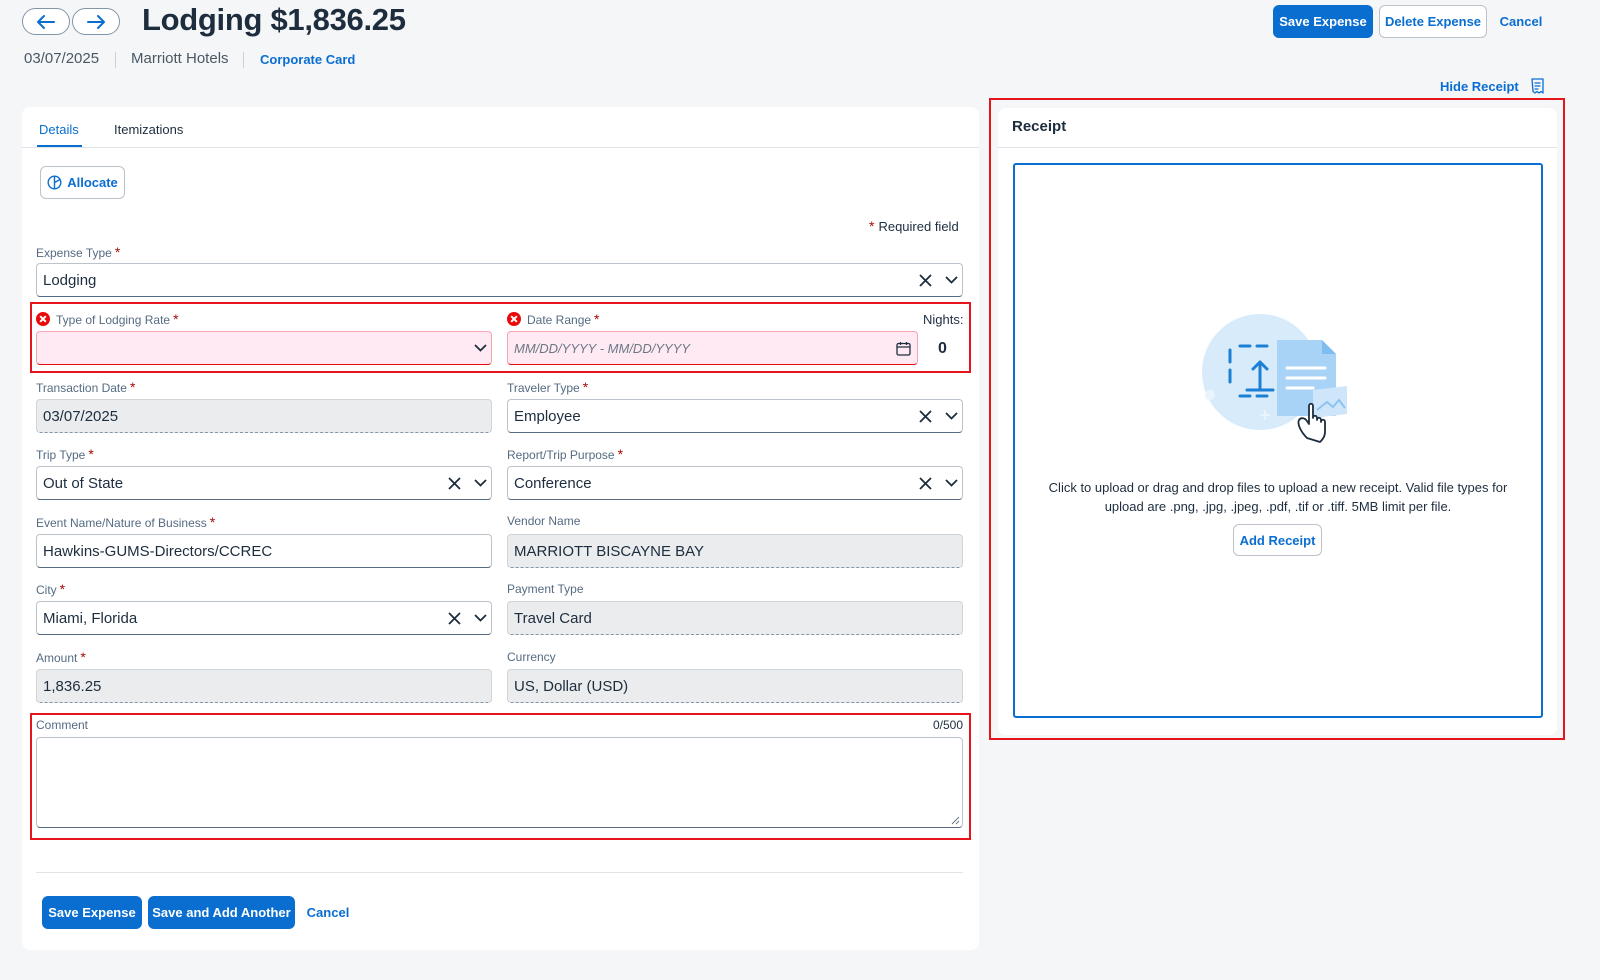 This screenshot has width=1600, height=980. I want to click on upload-illustration-icon, so click(1274, 378).